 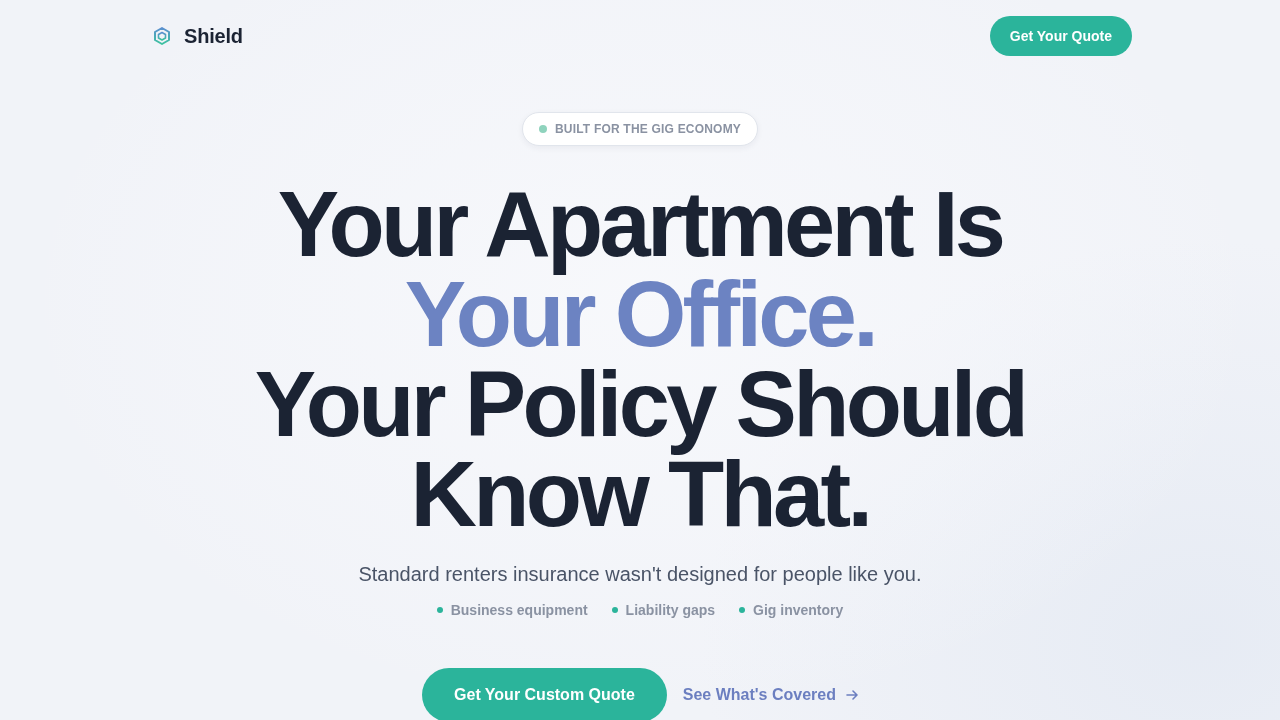 What do you see at coordinates (640, 129) in the screenshot?
I see `hero-badge: BUILT FOR THE GIG ECONOMY` at bounding box center [640, 129].